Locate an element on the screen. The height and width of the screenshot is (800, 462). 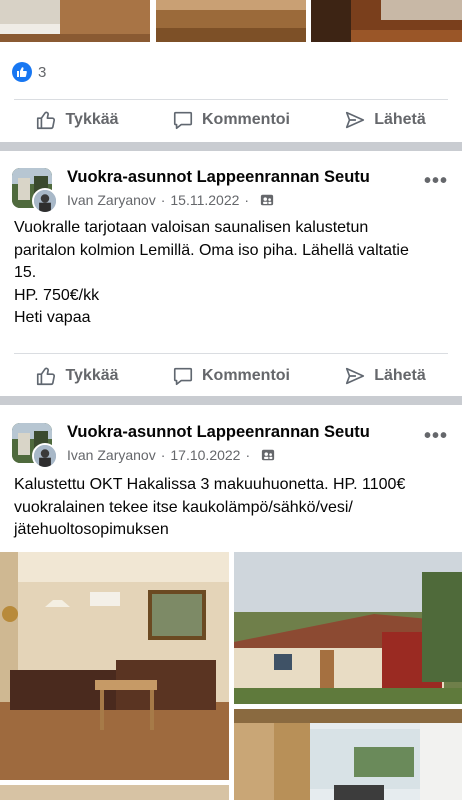
photo-house-exterior is located at coordinates (348, 628).